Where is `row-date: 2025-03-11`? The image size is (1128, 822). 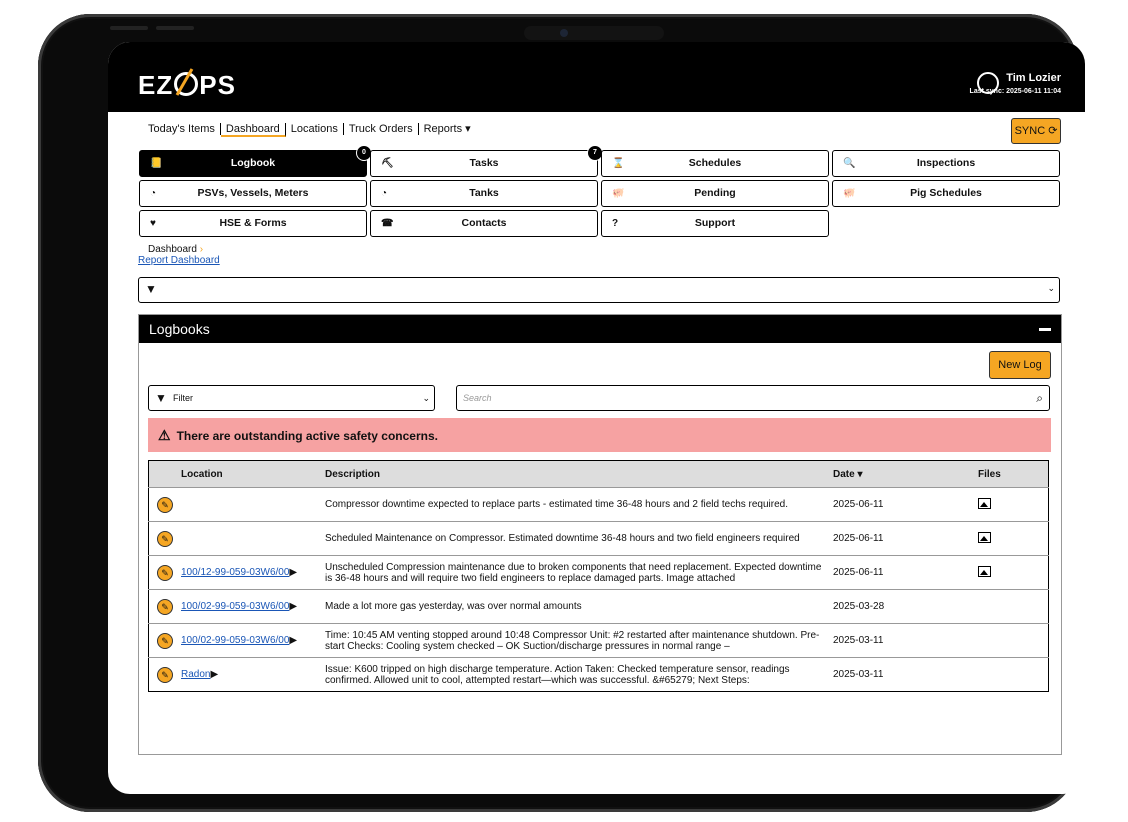
row-date: 2025-03-11 is located at coordinates (905, 674).